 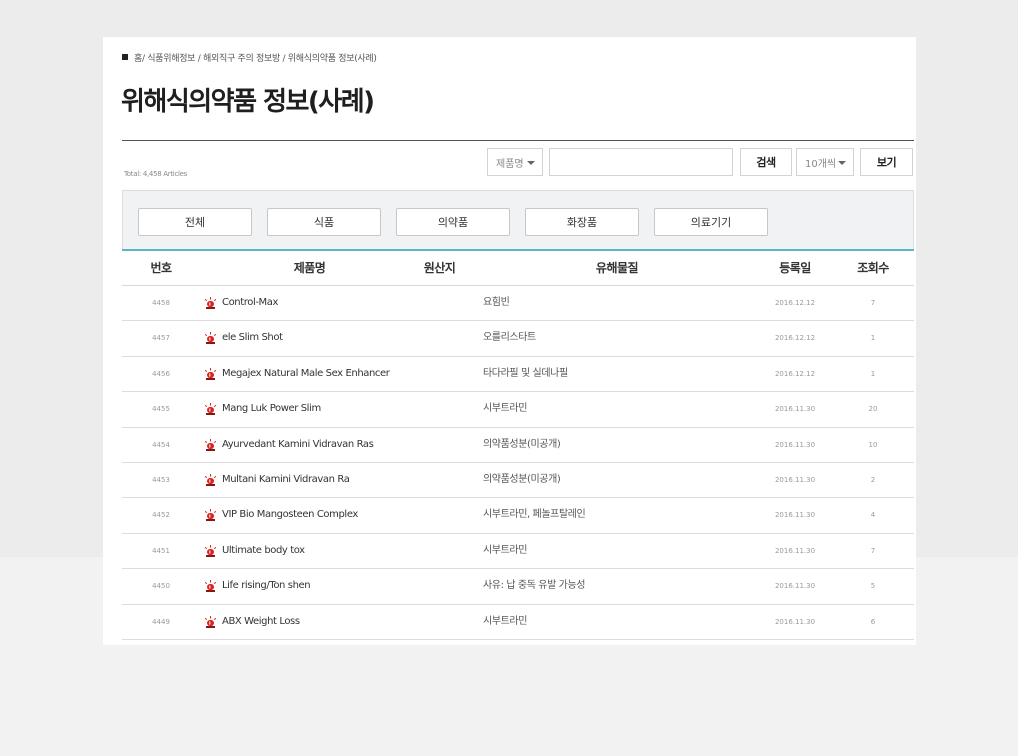 I want to click on row-number: 4452, so click(x=161, y=515).